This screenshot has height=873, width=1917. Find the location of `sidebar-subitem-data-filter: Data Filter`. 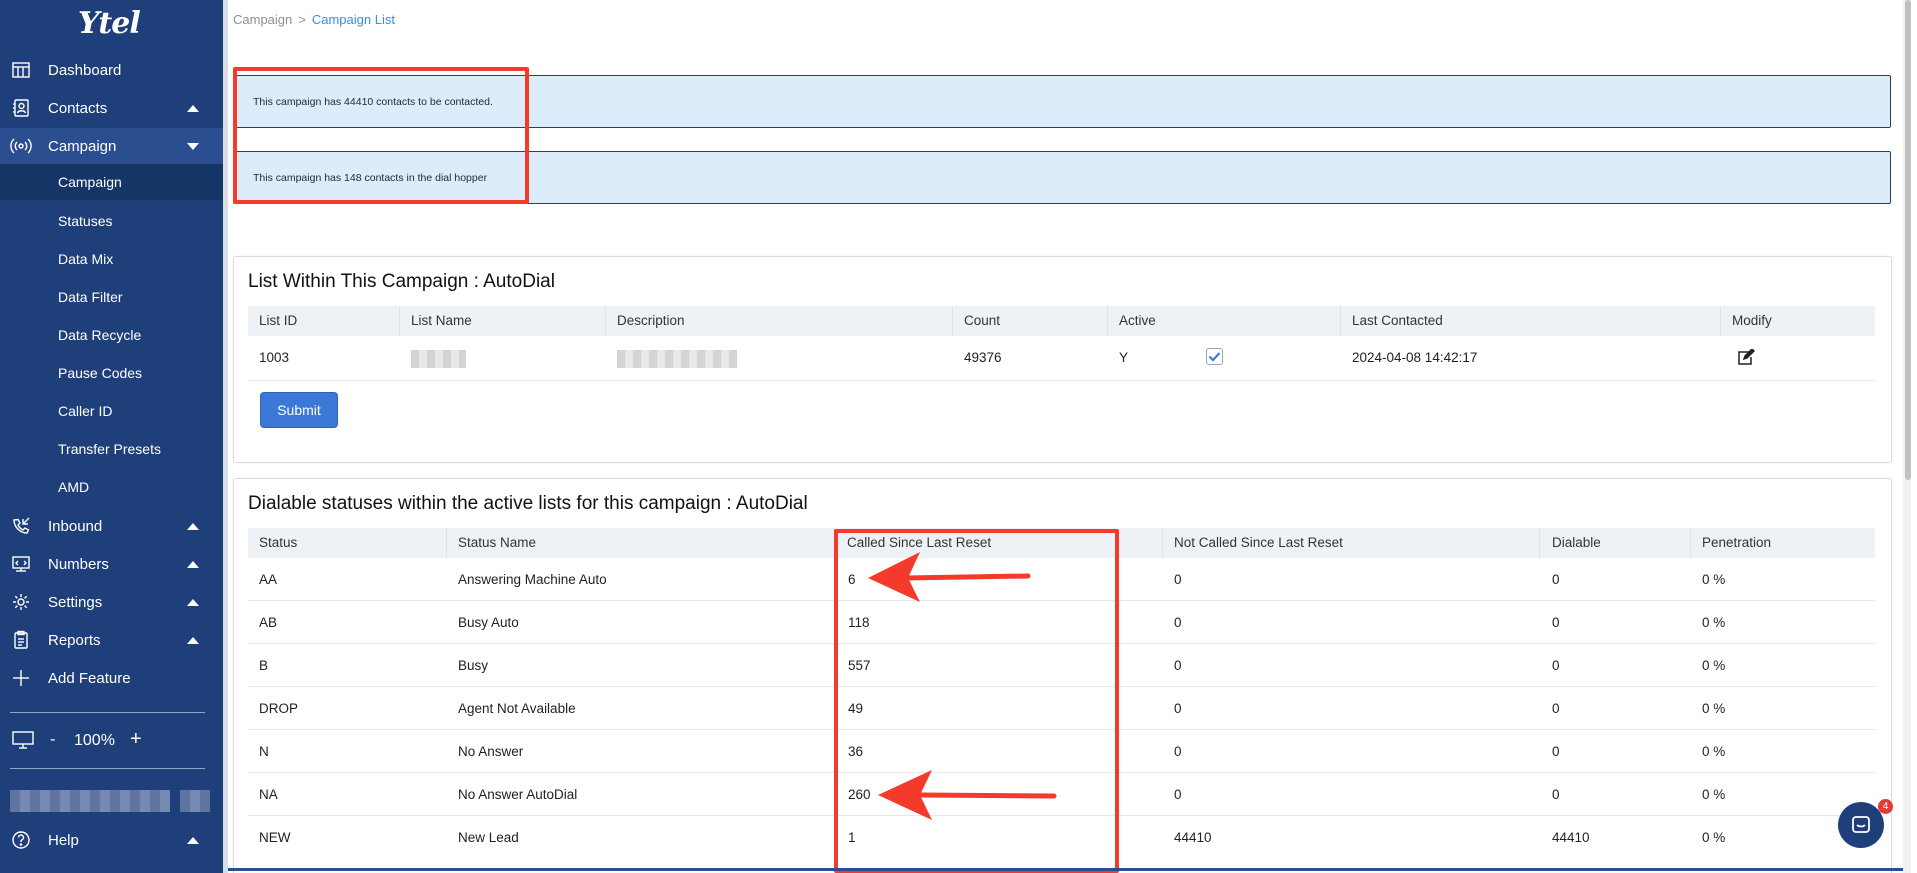

sidebar-subitem-data-filter: Data Filter is located at coordinates (111, 297).